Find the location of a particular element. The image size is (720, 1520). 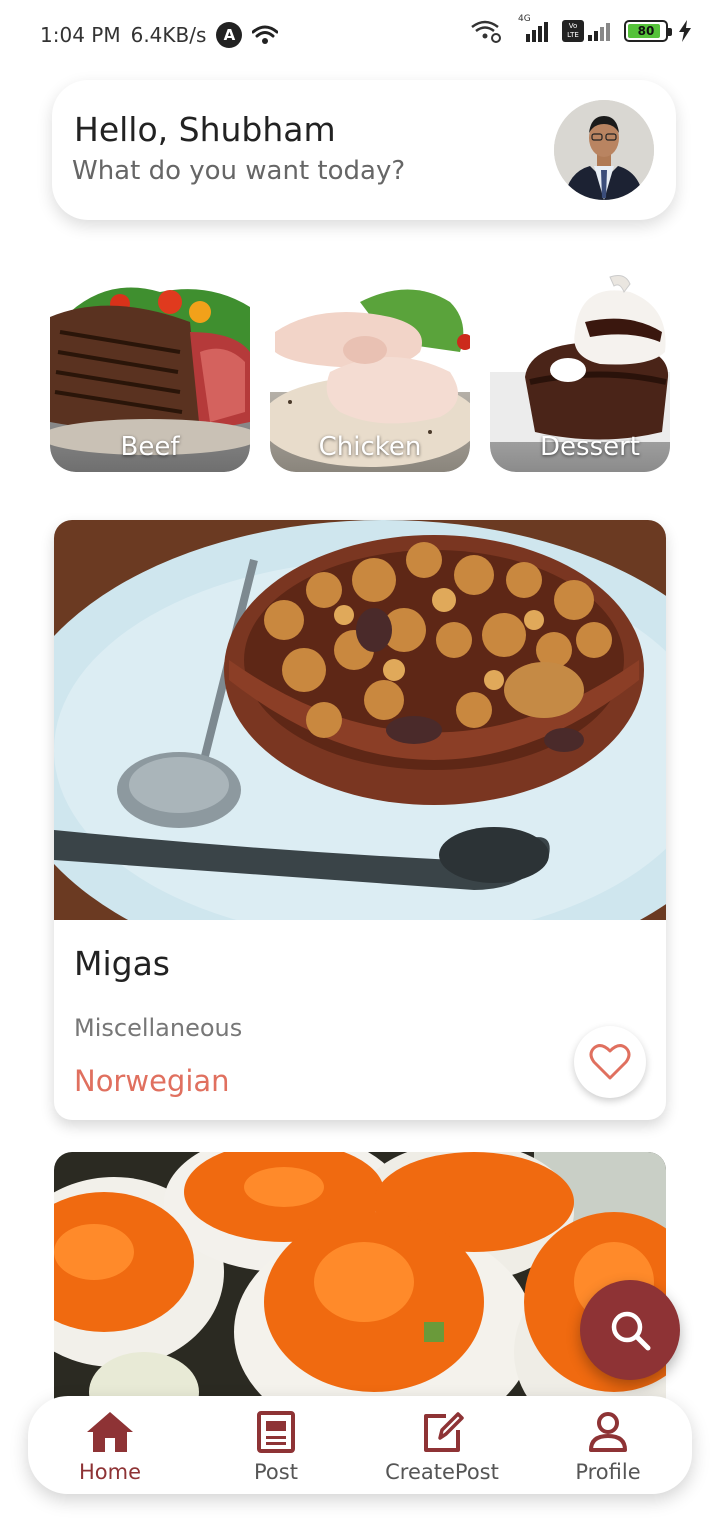

search-button is located at coordinates (630, 1330).